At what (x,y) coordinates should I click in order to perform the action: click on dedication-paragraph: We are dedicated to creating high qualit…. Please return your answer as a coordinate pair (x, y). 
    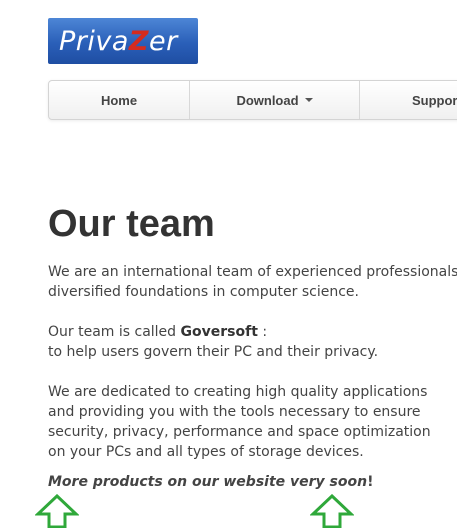
    Looking at the image, I should click on (239, 422).